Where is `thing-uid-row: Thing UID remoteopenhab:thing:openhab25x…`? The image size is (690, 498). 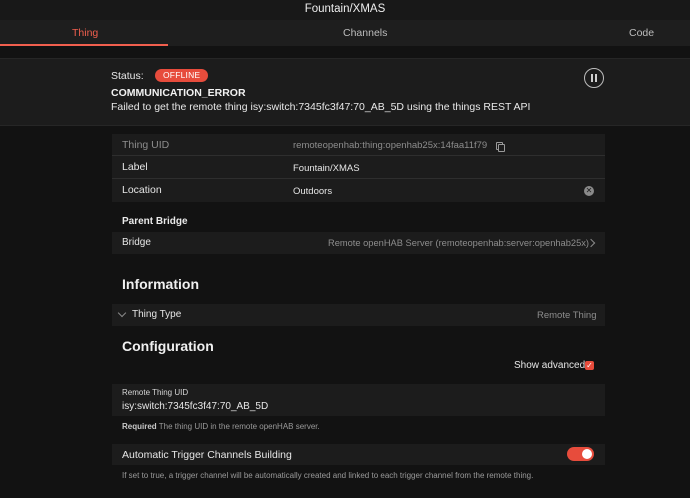 thing-uid-row: Thing UID remoteopenhab:thing:openhab25x… is located at coordinates (358, 145).